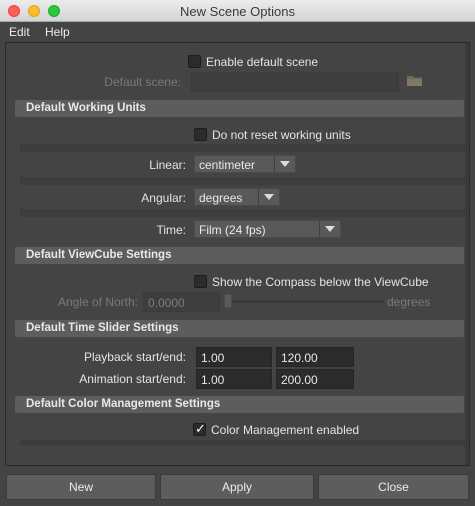 The height and width of the screenshot is (506, 475). I want to click on angle-of-north-field: 0.0000, so click(181, 302).